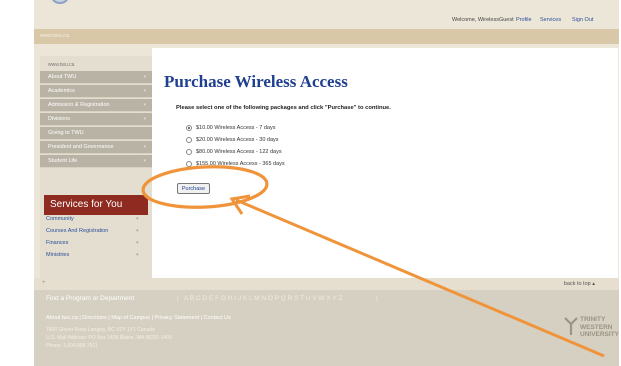 This screenshot has height=366, width=621. I want to click on services-link: Services, so click(550, 20).